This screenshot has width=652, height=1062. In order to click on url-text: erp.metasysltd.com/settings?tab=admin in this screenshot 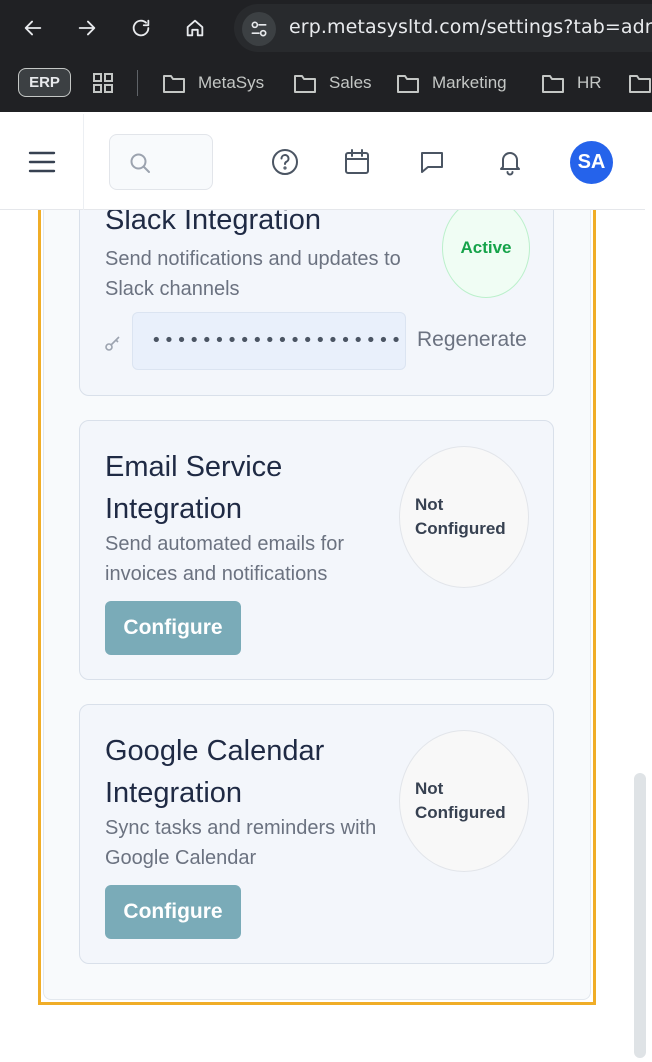, I will do `click(470, 27)`.